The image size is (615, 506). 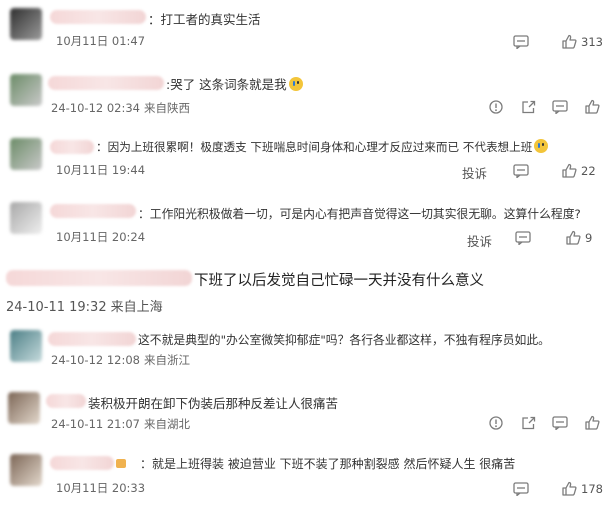 I want to click on like-button: 178, so click(x=582, y=488).